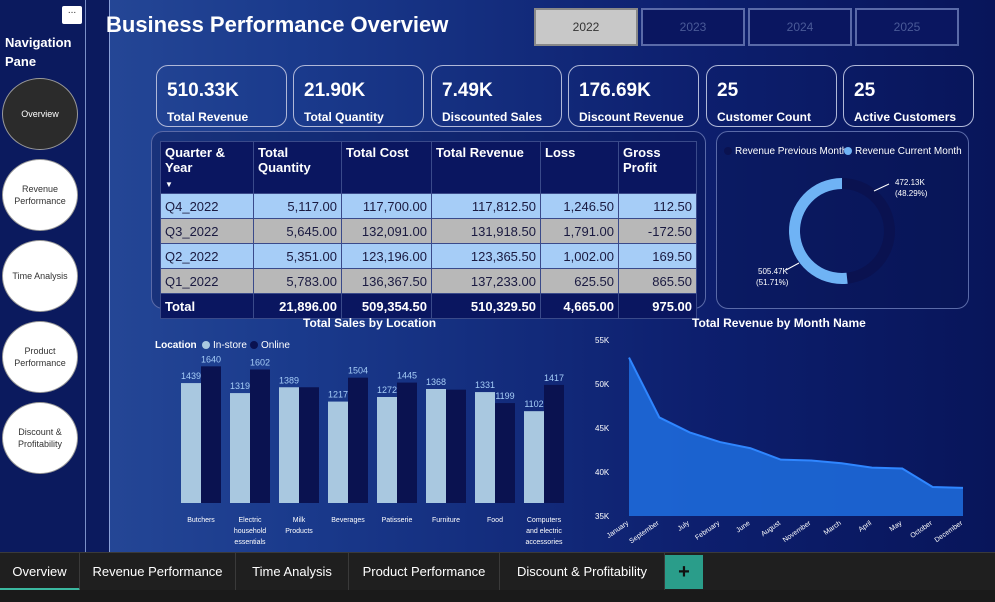 The height and width of the screenshot is (602, 995). What do you see at coordinates (207, 256) in the screenshot?
I see `table-cell: Q2_2022` at bounding box center [207, 256].